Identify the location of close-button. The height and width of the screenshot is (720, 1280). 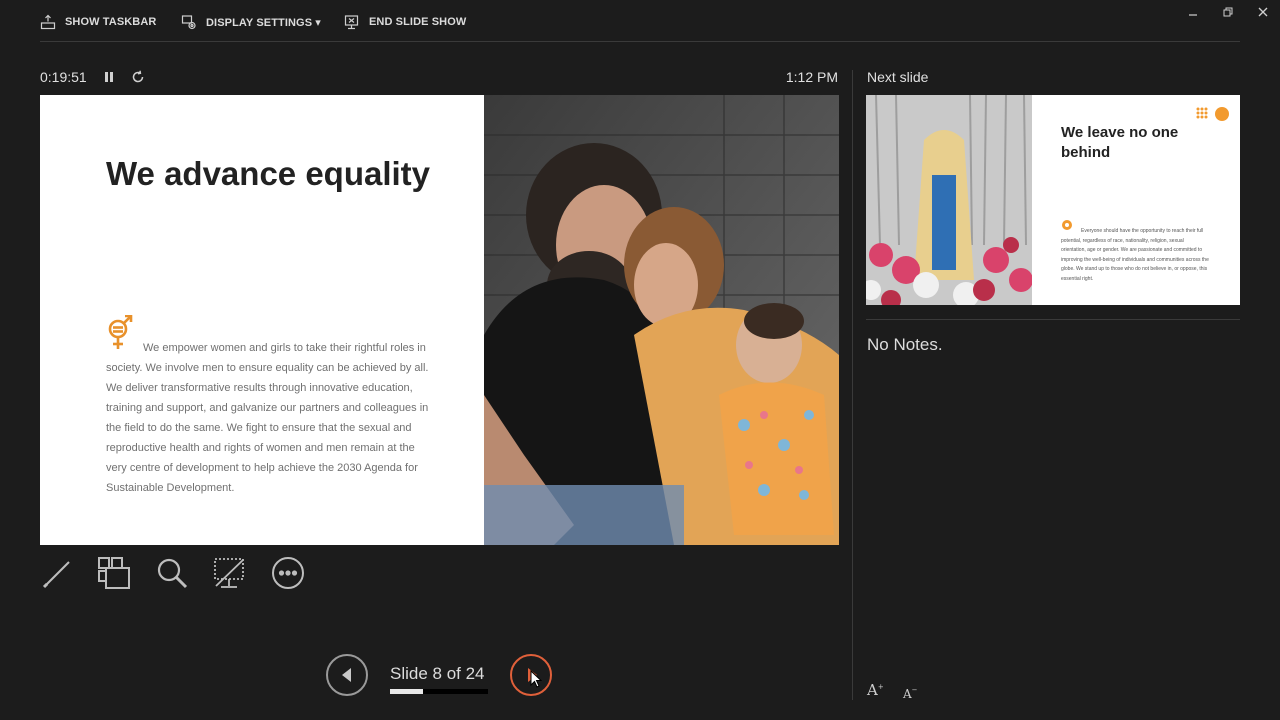
(1263, 12).